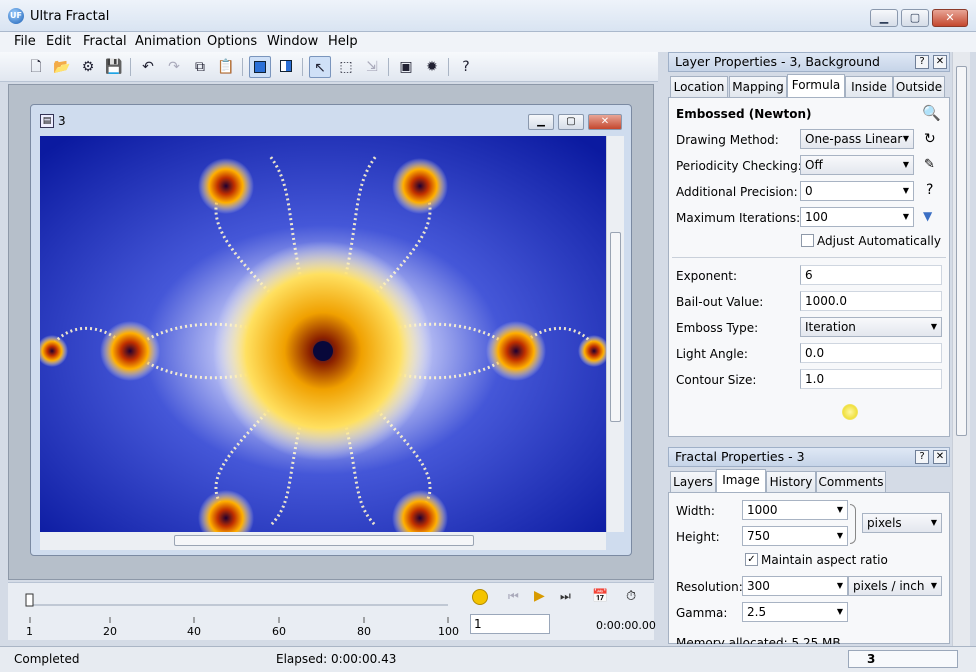  I want to click on menu-edit: Edit, so click(58, 42).